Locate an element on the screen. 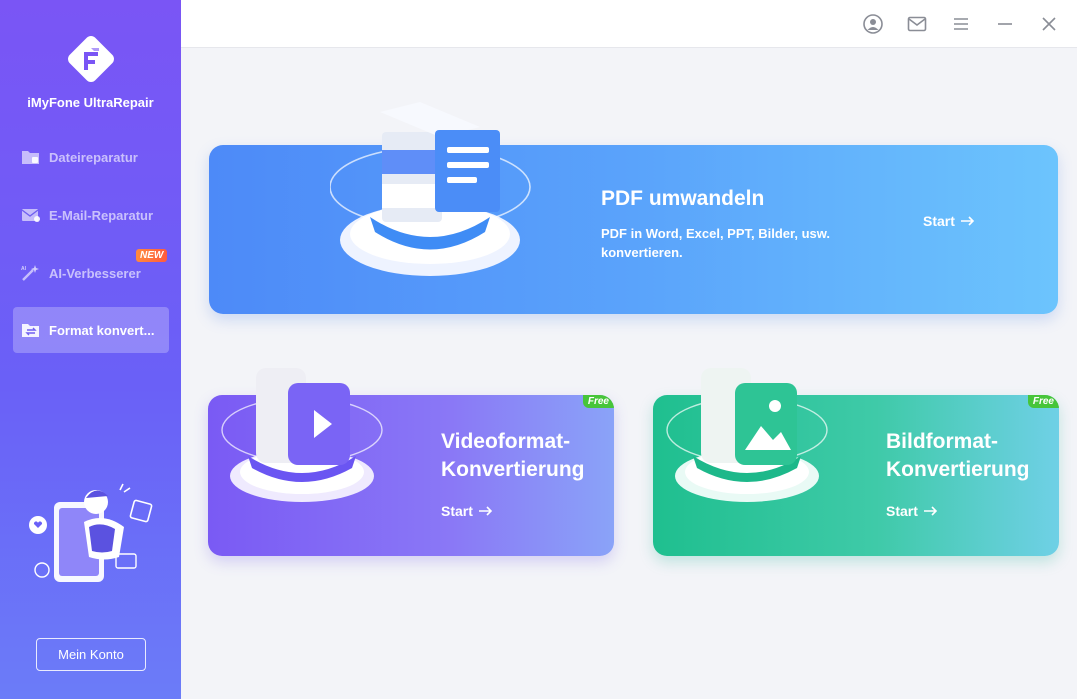 This screenshot has height=699, width=1077. menu-icon is located at coordinates (961, 24).